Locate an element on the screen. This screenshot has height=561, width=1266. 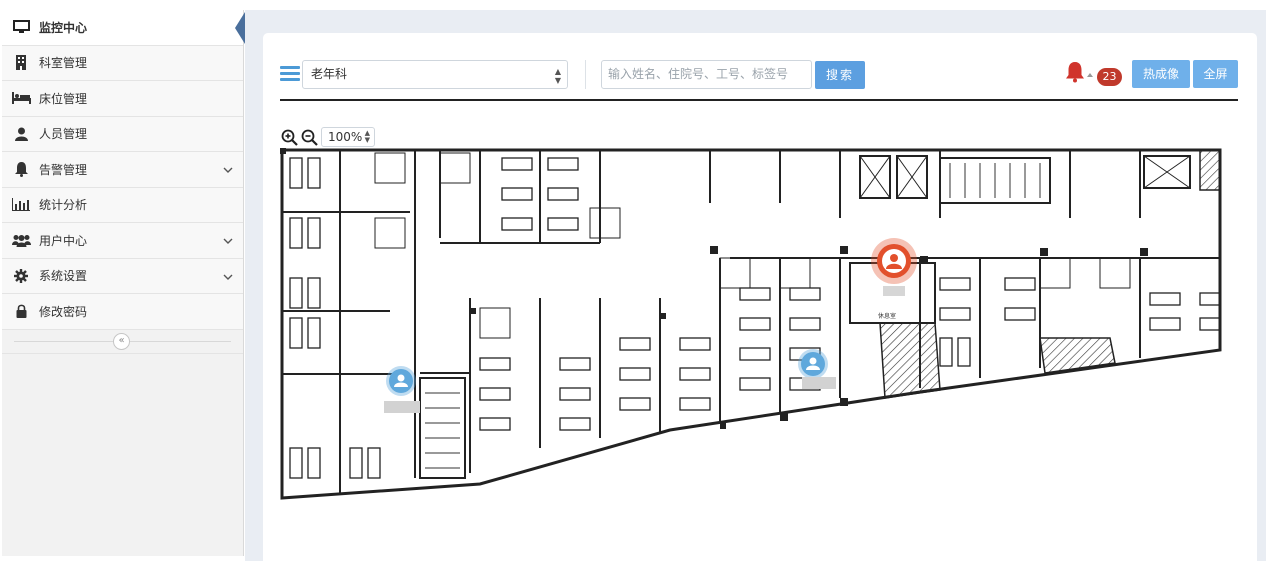
monitor-icon is located at coordinates (21, 27).